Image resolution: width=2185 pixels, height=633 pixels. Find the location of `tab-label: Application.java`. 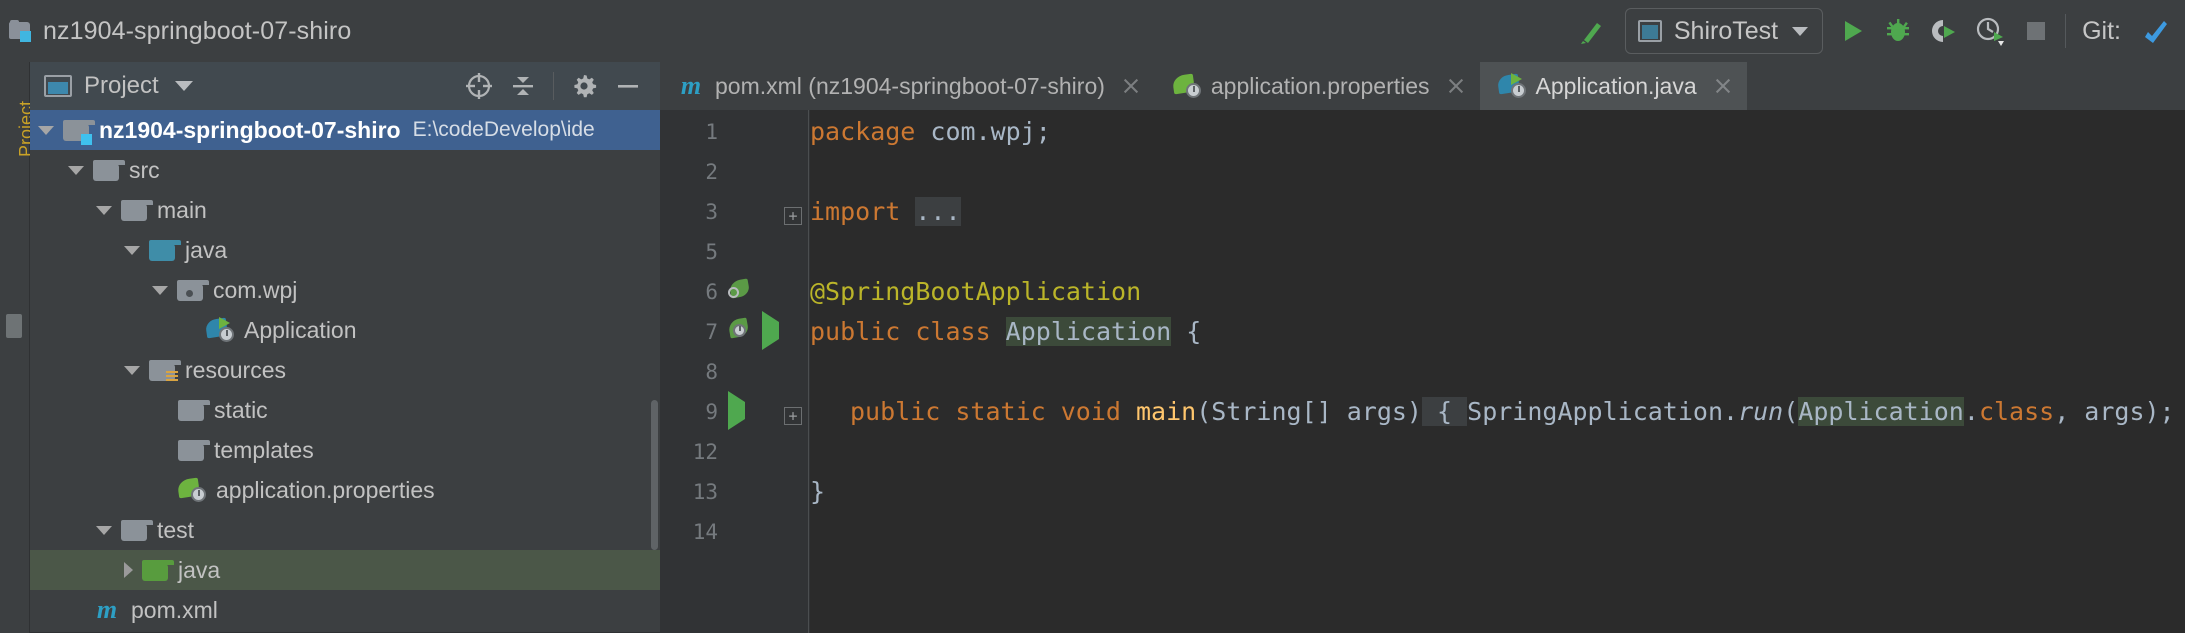

tab-label: Application.java is located at coordinates (1616, 85).